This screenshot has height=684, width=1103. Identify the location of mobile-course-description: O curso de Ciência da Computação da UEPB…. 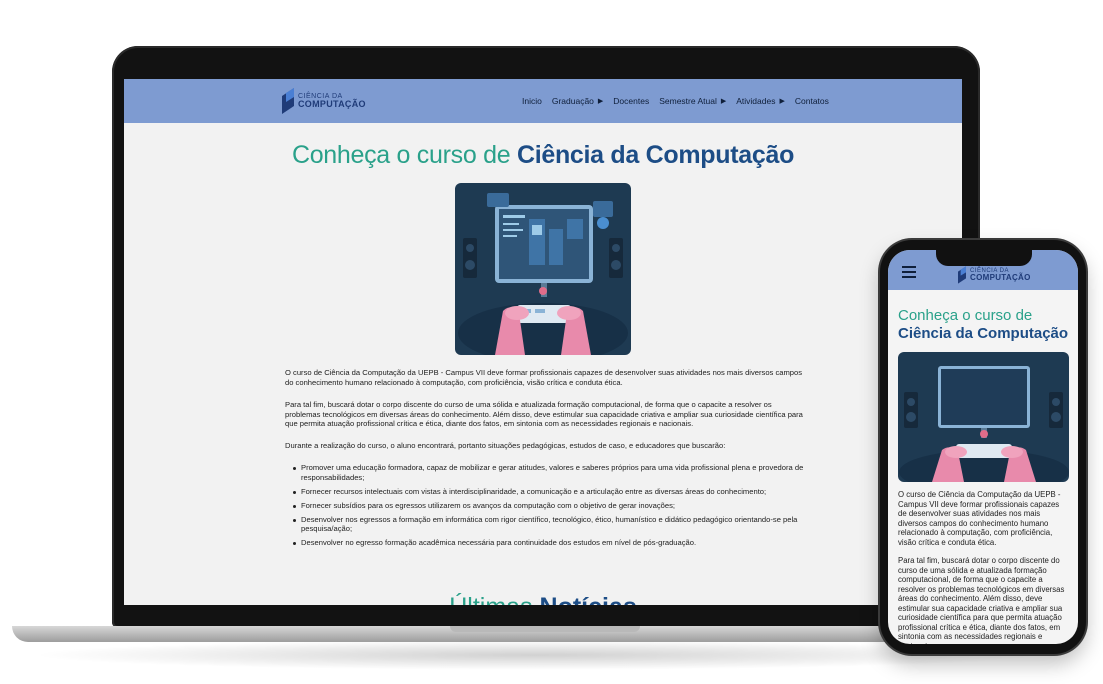
(984, 567).